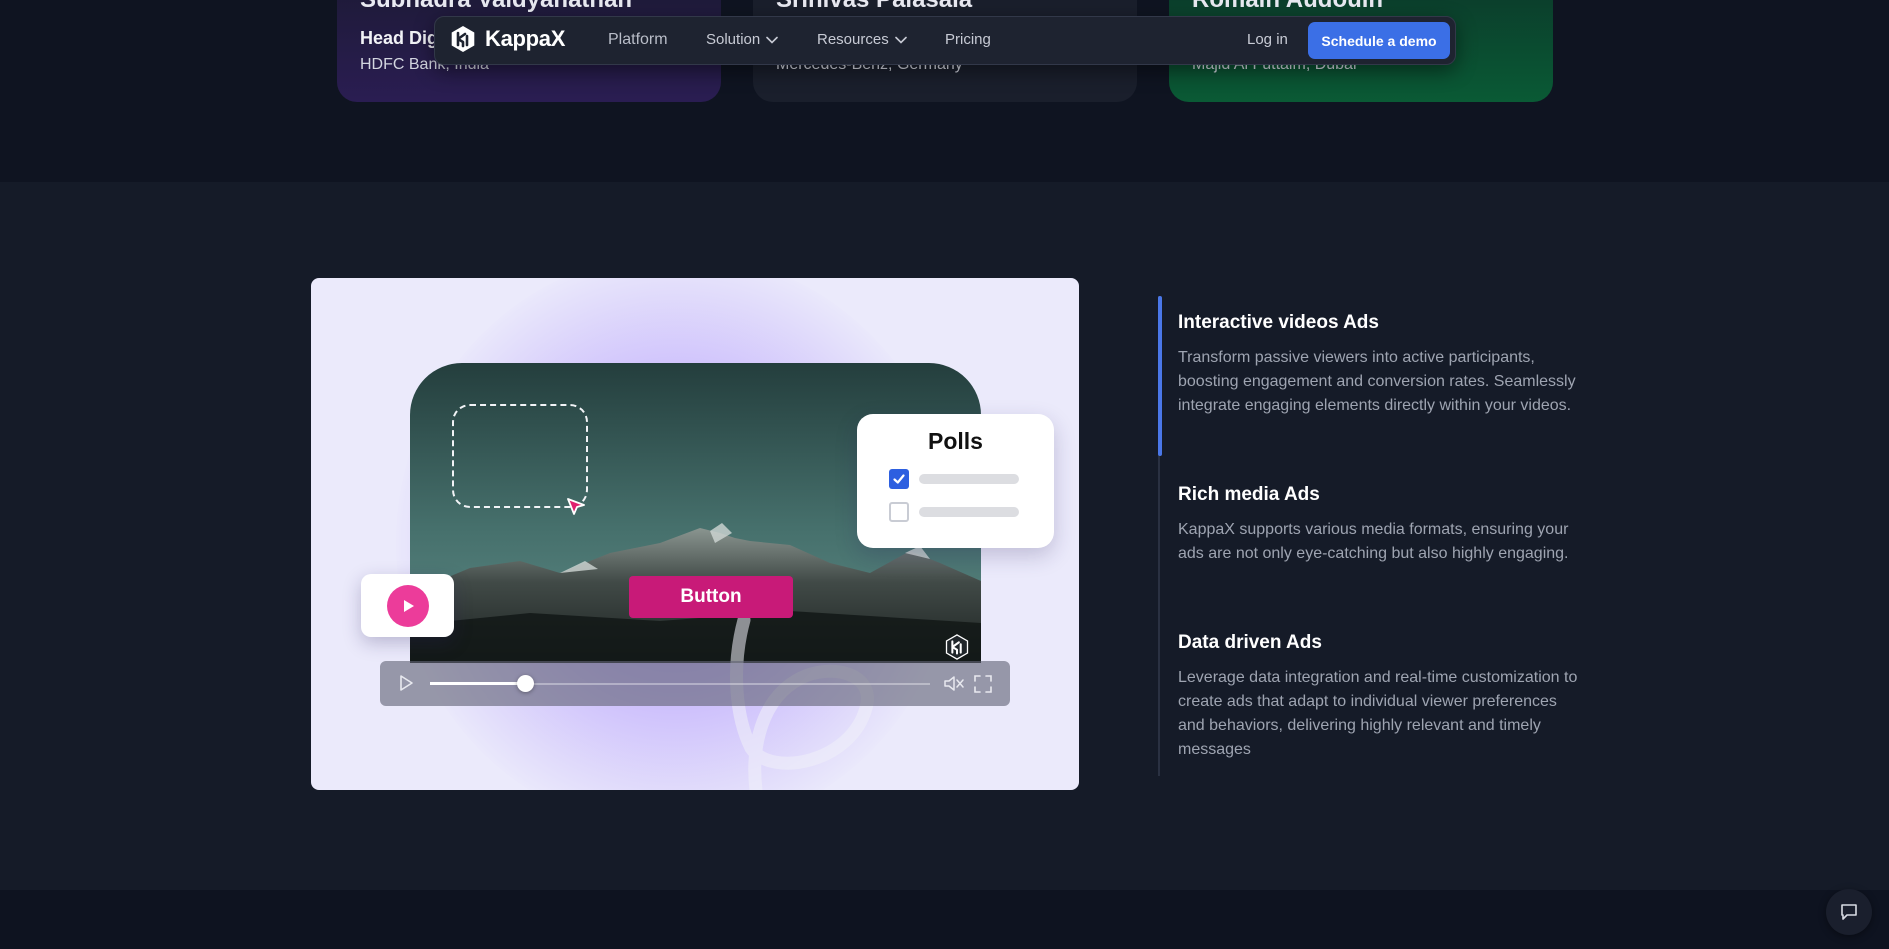  What do you see at coordinates (1160, 376) in the screenshot?
I see `feature-active-indicator` at bounding box center [1160, 376].